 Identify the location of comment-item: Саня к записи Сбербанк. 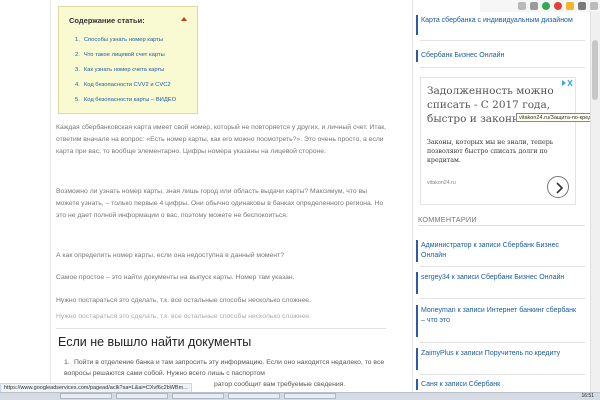
(501, 385).